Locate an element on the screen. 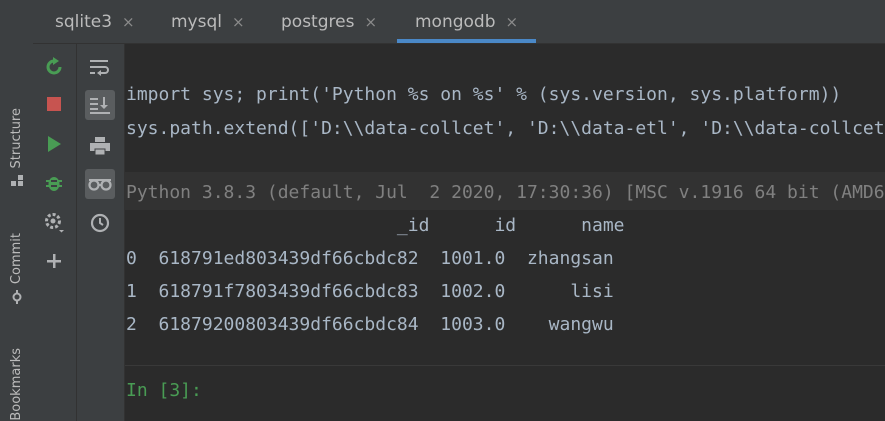 The image size is (885, 421). structure-tab: Structure is located at coordinates (16, 148).